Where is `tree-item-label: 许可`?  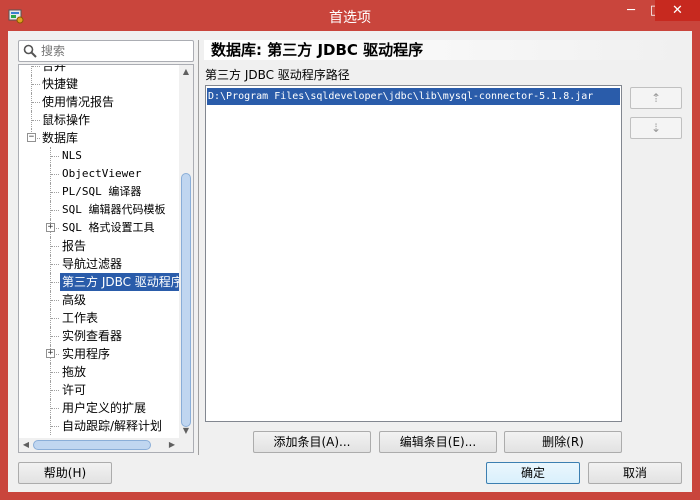 tree-item-label: 许可 is located at coordinates (74, 390).